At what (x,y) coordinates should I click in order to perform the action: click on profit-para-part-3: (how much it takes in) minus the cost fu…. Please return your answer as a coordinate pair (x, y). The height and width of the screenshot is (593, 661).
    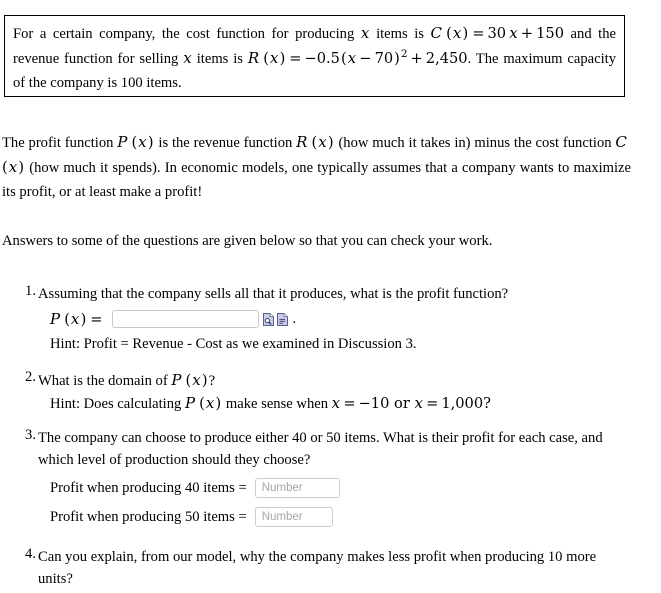
    Looking at the image, I should click on (475, 143).